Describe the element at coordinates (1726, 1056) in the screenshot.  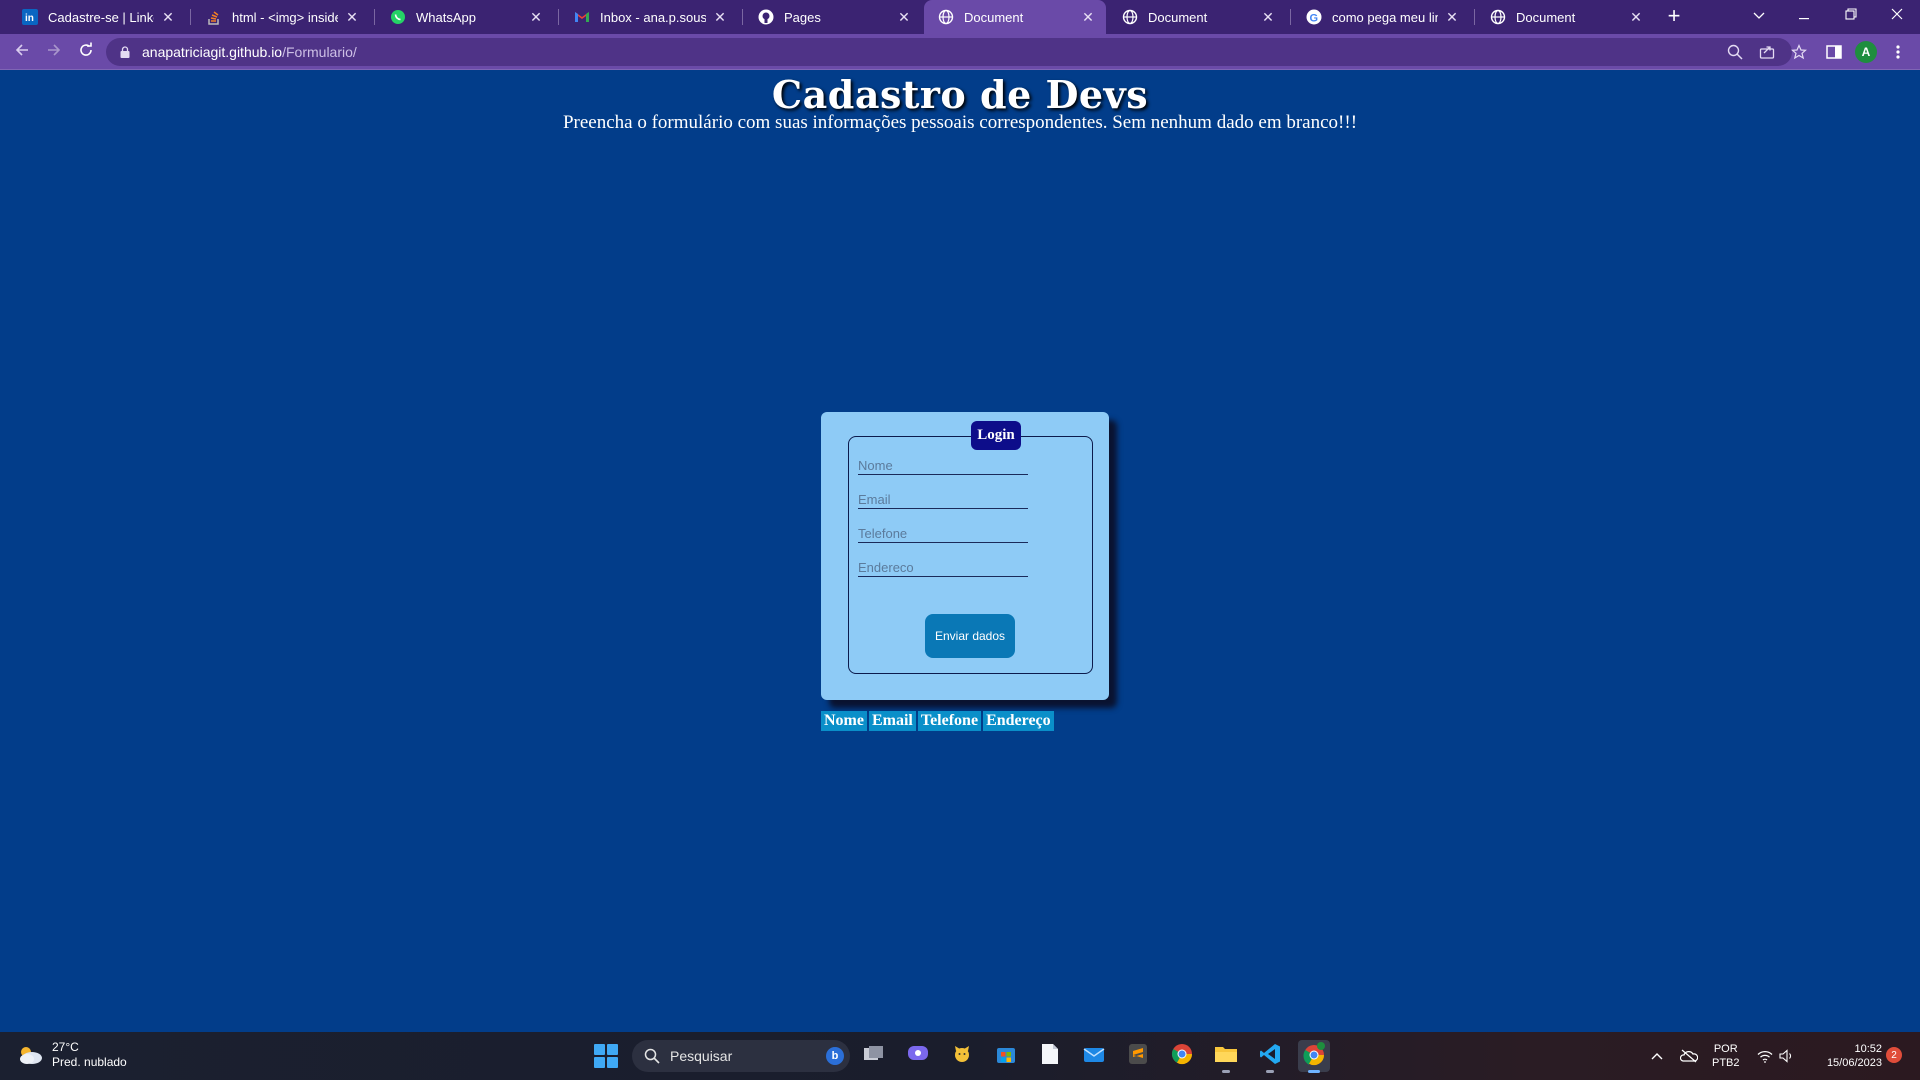
I see `input-language-indicator: POR PTB2` at that location.